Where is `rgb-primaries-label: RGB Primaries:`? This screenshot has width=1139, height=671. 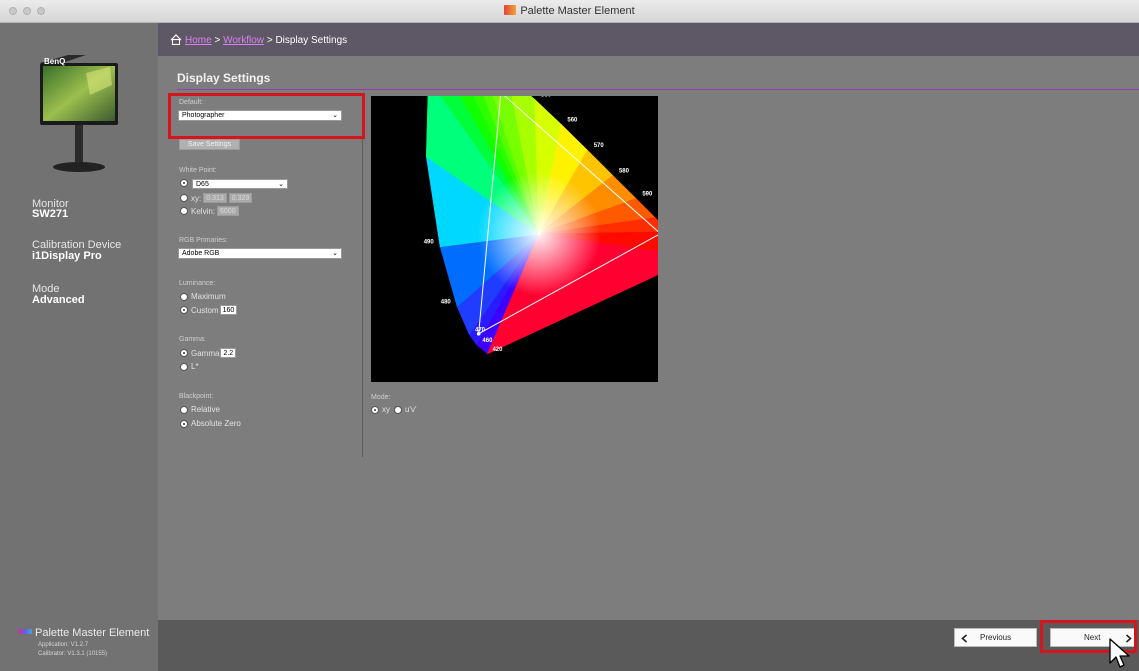 rgb-primaries-label: RGB Primaries: is located at coordinates (203, 240).